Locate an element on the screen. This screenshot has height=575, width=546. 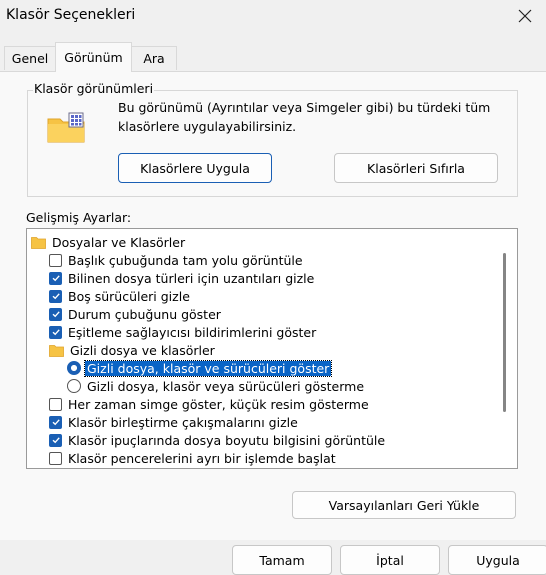
window-title: Klasör Seçenekleri is located at coordinates (71, 15).